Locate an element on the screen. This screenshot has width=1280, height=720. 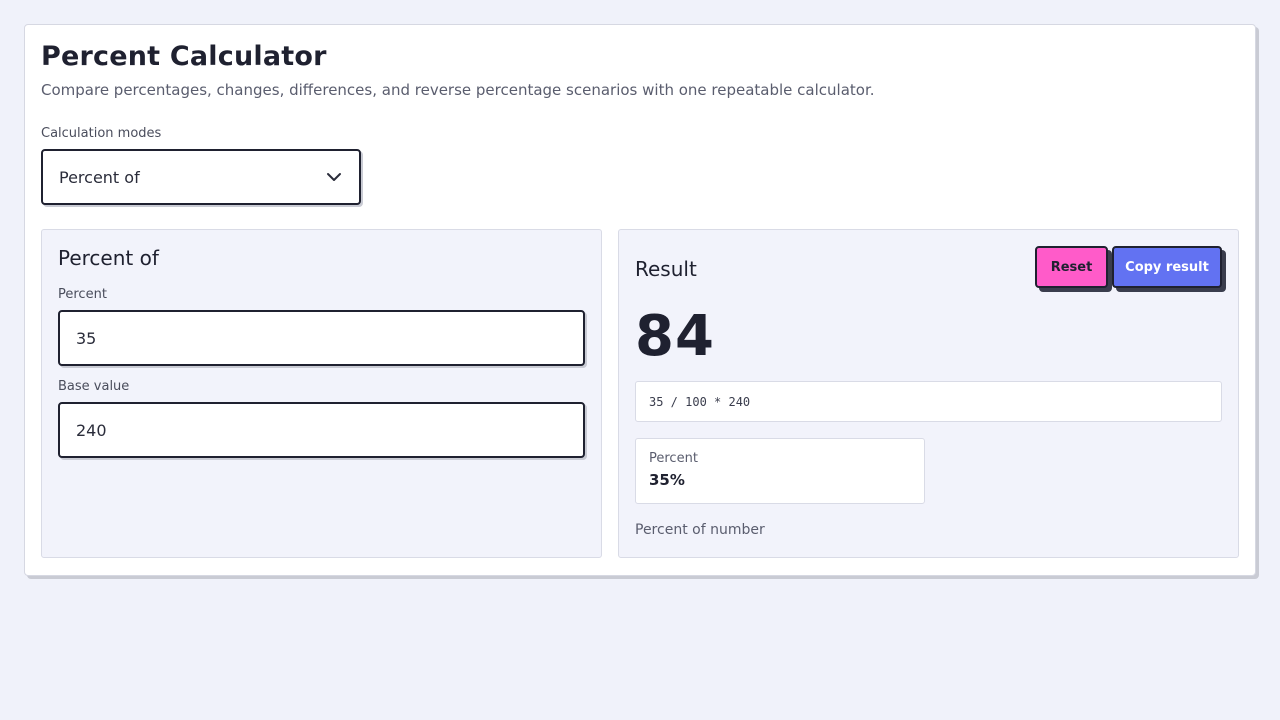
chevron-down-icon is located at coordinates (334, 177).